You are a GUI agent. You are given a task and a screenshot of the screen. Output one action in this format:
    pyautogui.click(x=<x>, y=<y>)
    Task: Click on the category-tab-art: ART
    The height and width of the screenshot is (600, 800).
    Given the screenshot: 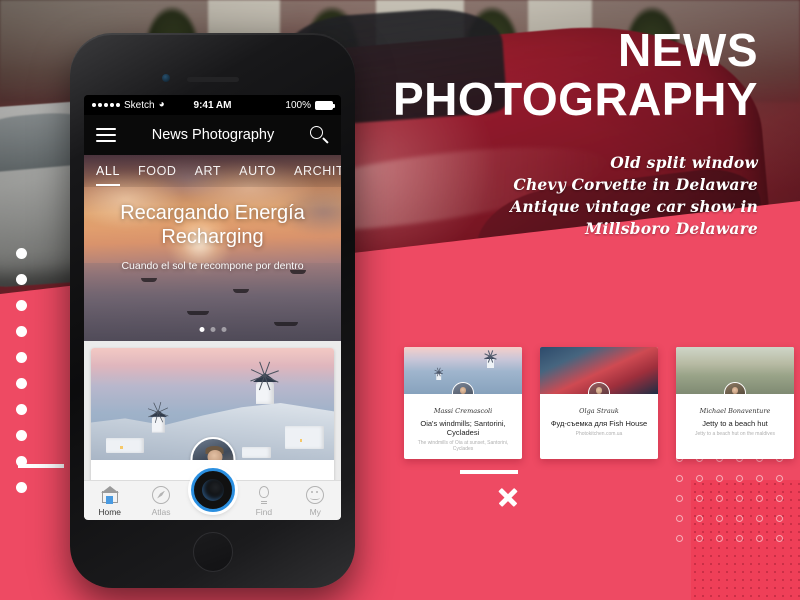 What is the action you would take?
    pyautogui.click(x=208, y=171)
    